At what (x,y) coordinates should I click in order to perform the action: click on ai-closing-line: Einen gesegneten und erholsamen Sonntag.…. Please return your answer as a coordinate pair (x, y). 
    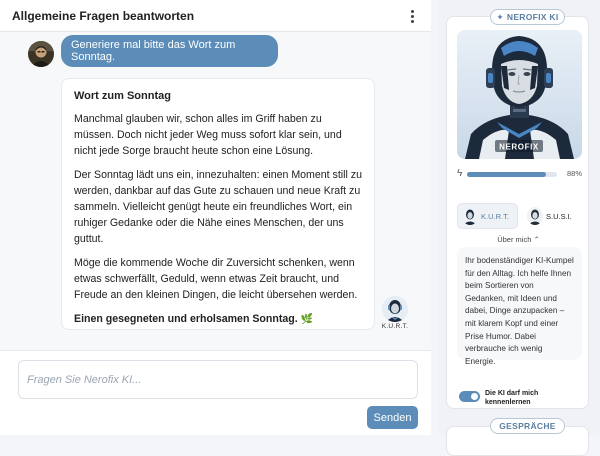
    Looking at the image, I should click on (218, 319).